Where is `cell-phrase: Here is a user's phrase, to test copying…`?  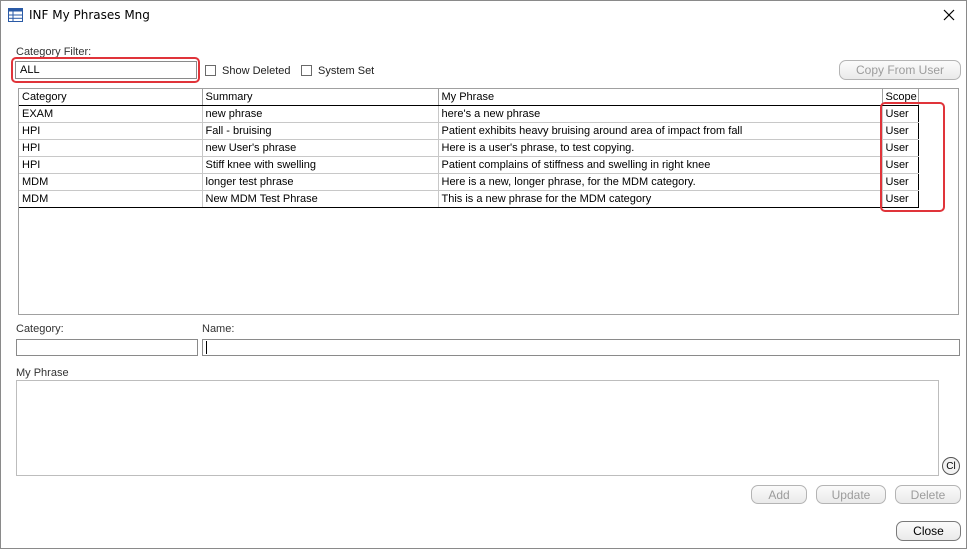
cell-phrase: Here is a user's phrase, to test copying… is located at coordinates (660, 148).